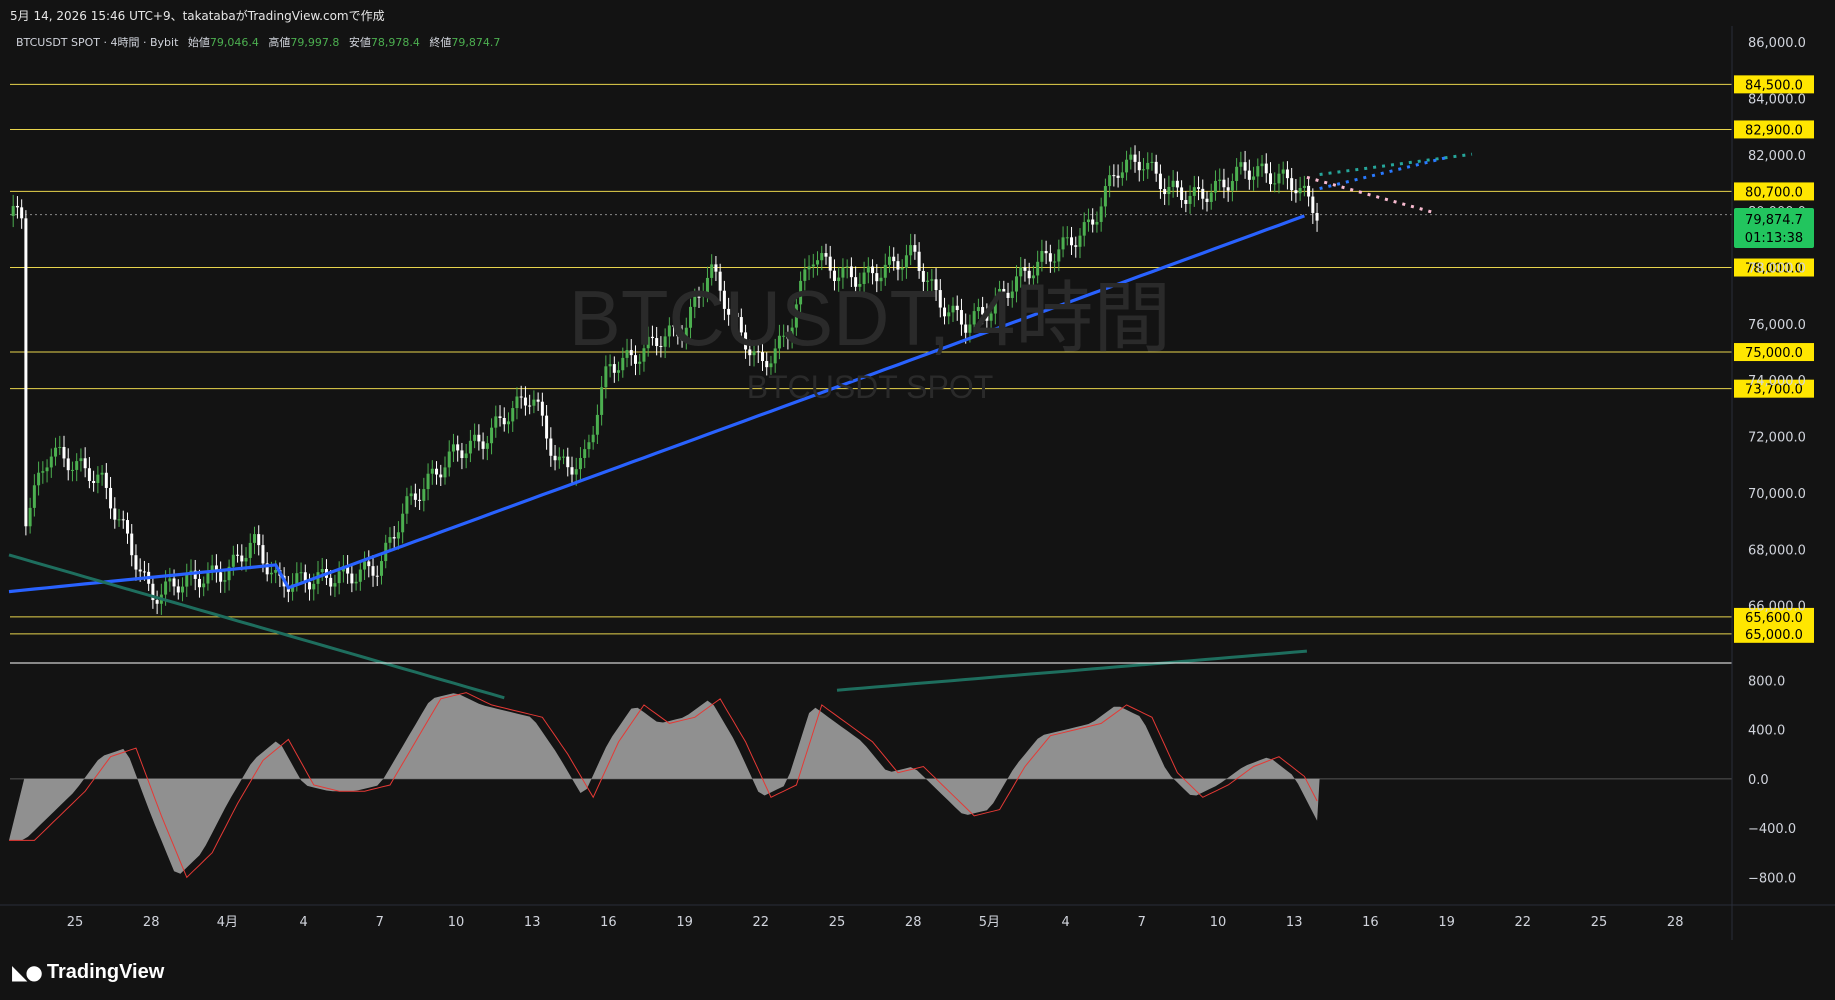 Image resolution: width=1835 pixels, height=1000 pixels. What do you see at coordinates (989, 922) in the screenshot?
I see `time-tick-label: 5月` at bounding box center [989, 922].